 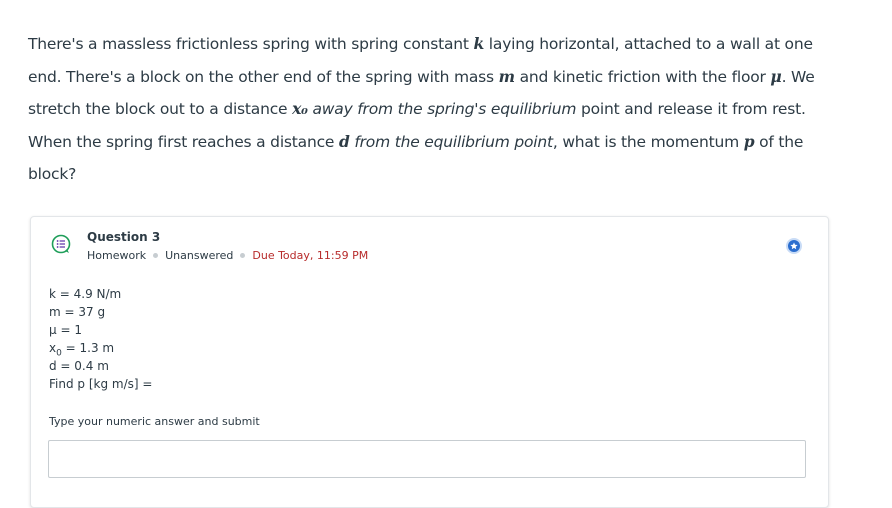 I want to click on symbol-mu: μ, so click(x=776, y=76).